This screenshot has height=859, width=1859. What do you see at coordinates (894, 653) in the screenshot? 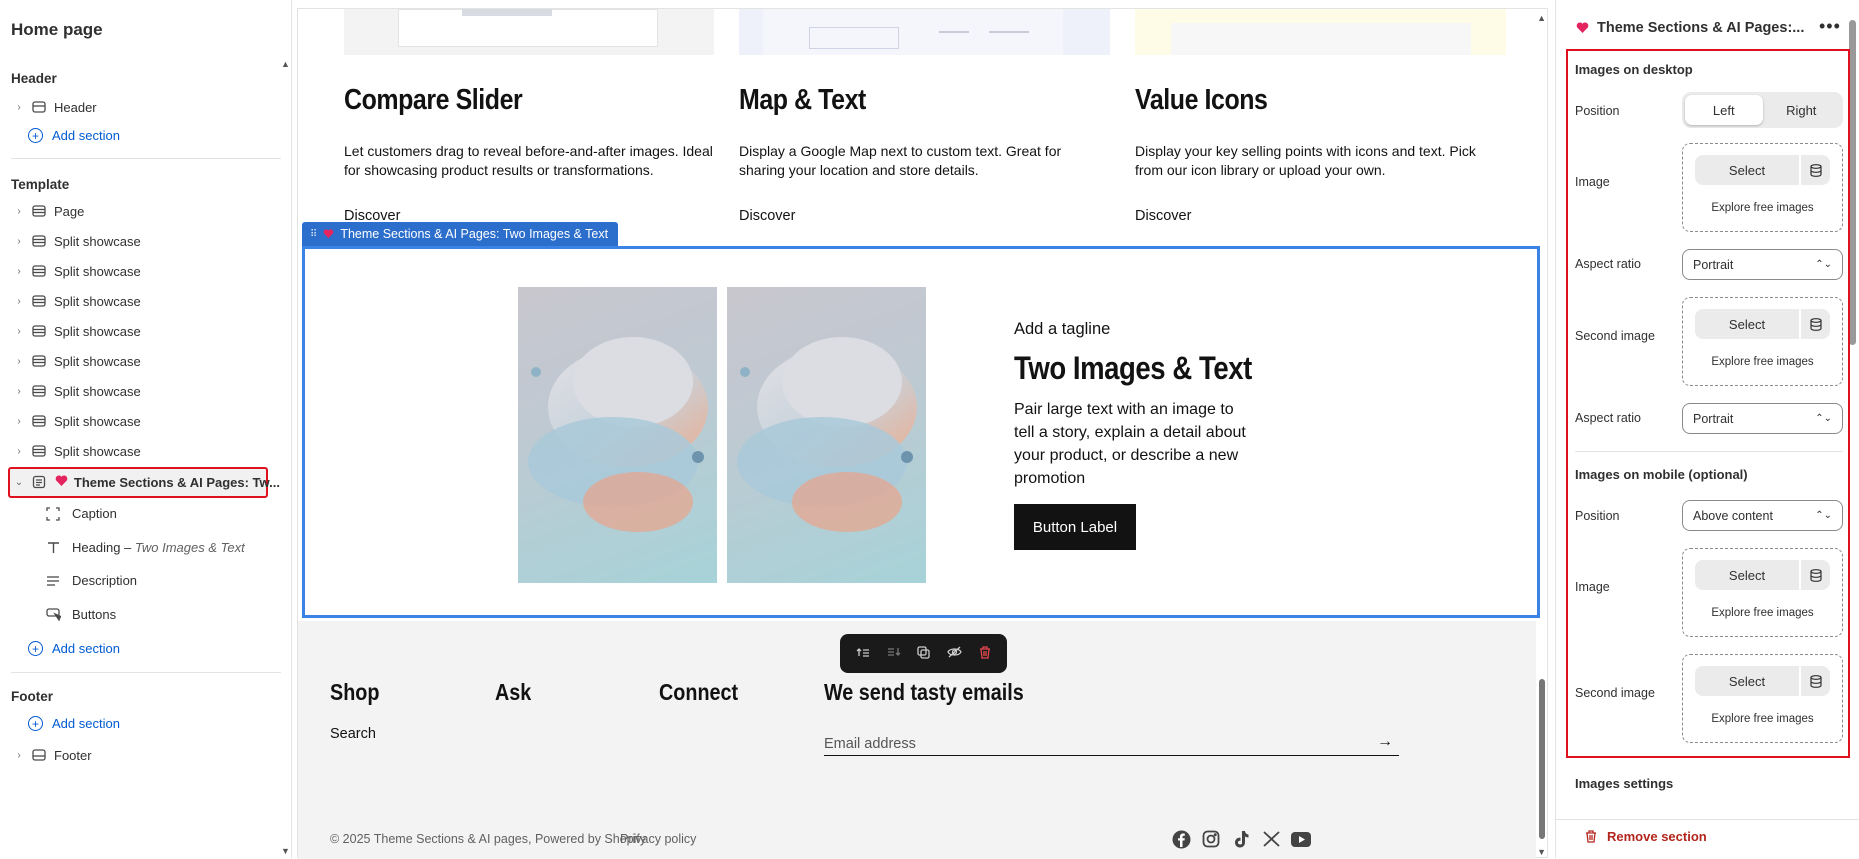
I see `move-down-icon` at bounding box center [894, 653].